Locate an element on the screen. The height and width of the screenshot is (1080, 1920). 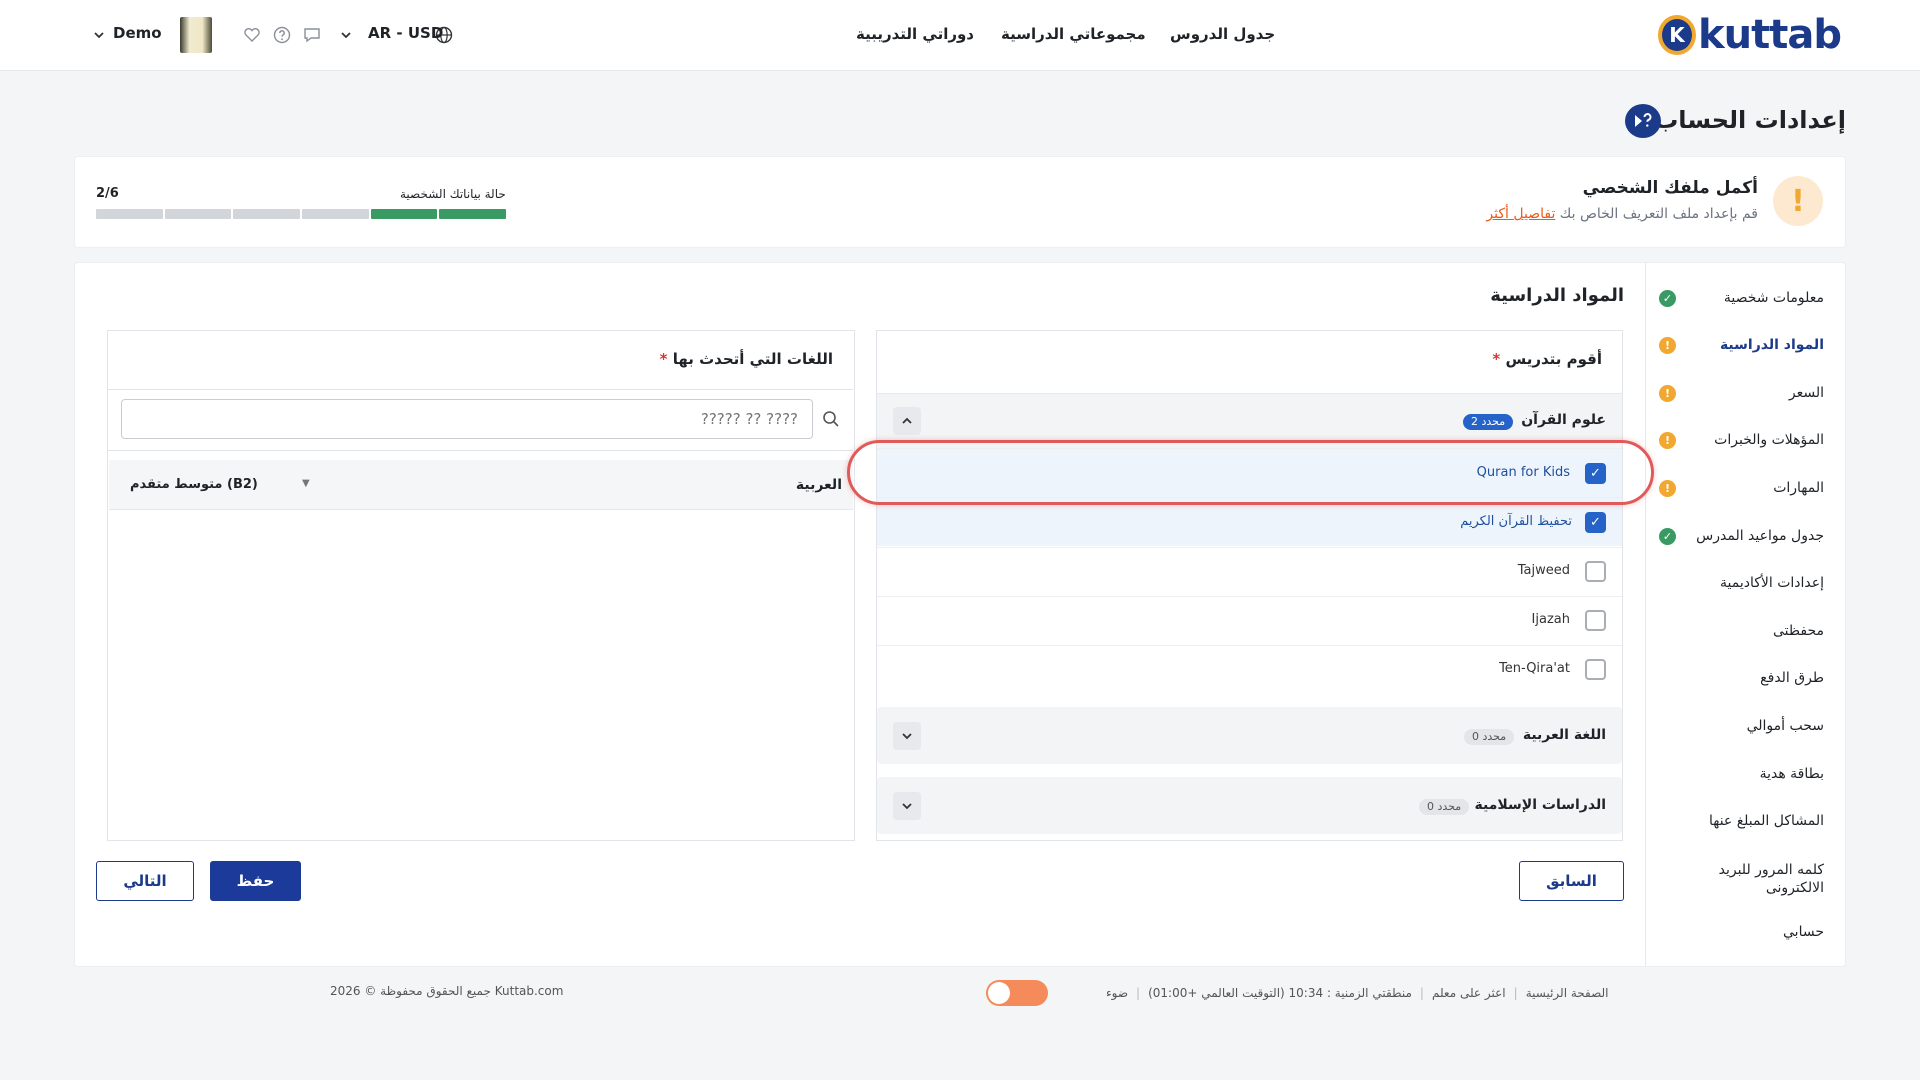
user-name: Demo is located at coordinates (137, 33).